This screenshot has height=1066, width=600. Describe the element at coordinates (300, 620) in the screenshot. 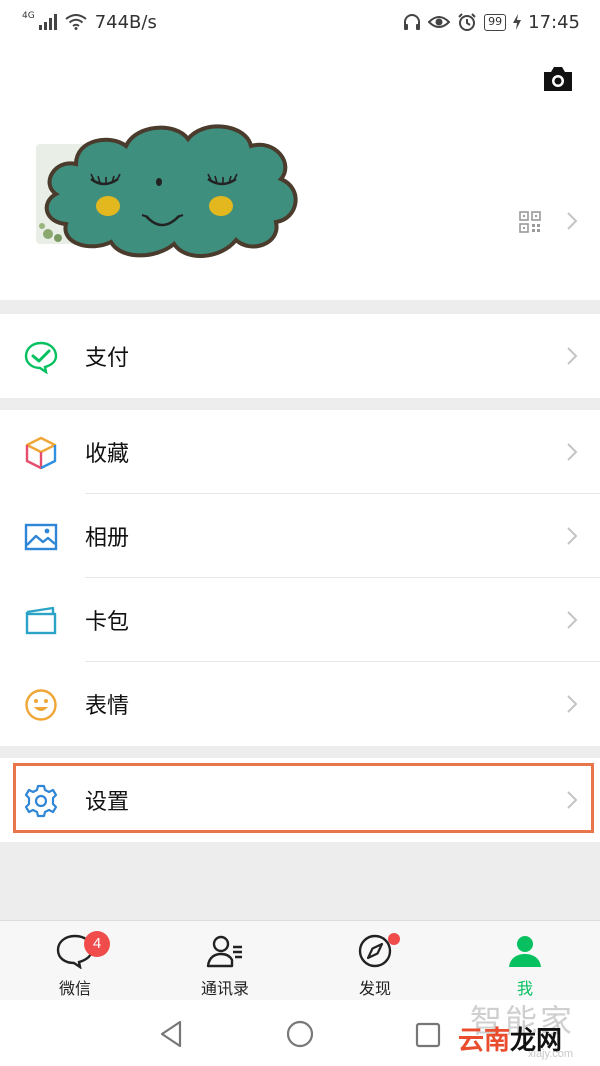

I see `menu-item-cards: 卡包` at that location.